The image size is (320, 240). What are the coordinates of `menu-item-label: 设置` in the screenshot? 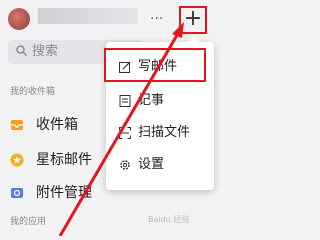 It's located at (151, 164).